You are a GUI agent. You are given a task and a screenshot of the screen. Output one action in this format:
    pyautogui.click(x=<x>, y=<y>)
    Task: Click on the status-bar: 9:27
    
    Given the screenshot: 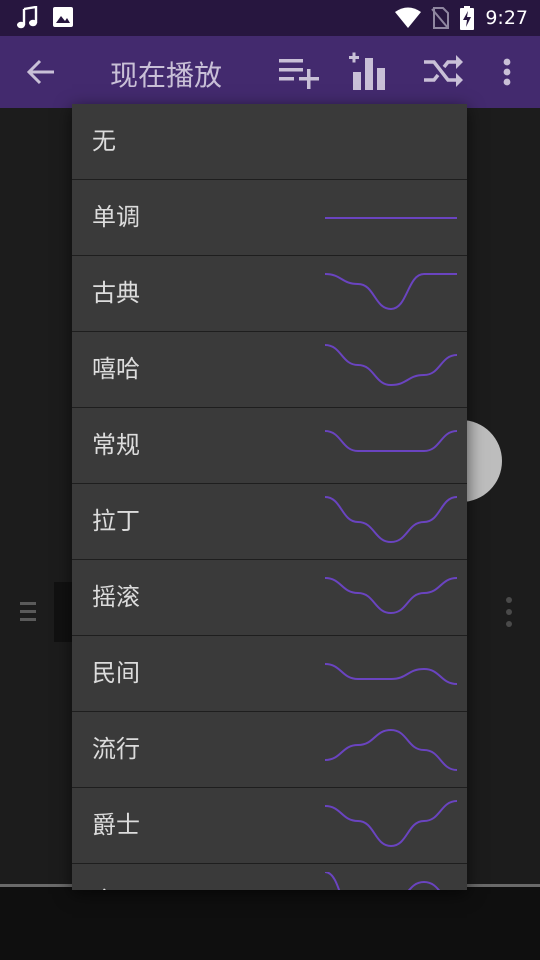 What is the action you would take?
    pyautogui.click(x=270, y=18)
    